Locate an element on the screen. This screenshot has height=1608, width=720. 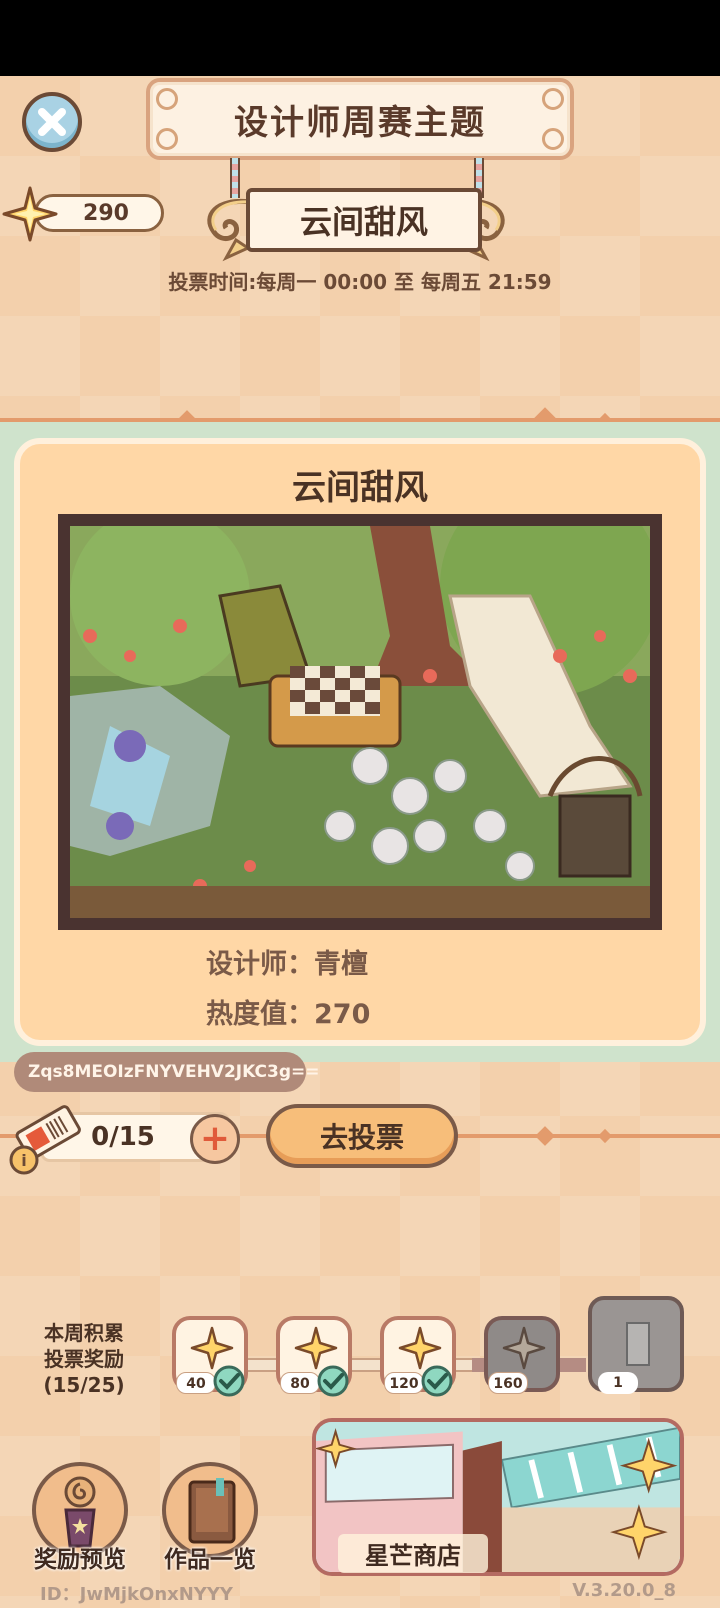
reward-milestone-80: 80 is located at coordinates (314, 1356).